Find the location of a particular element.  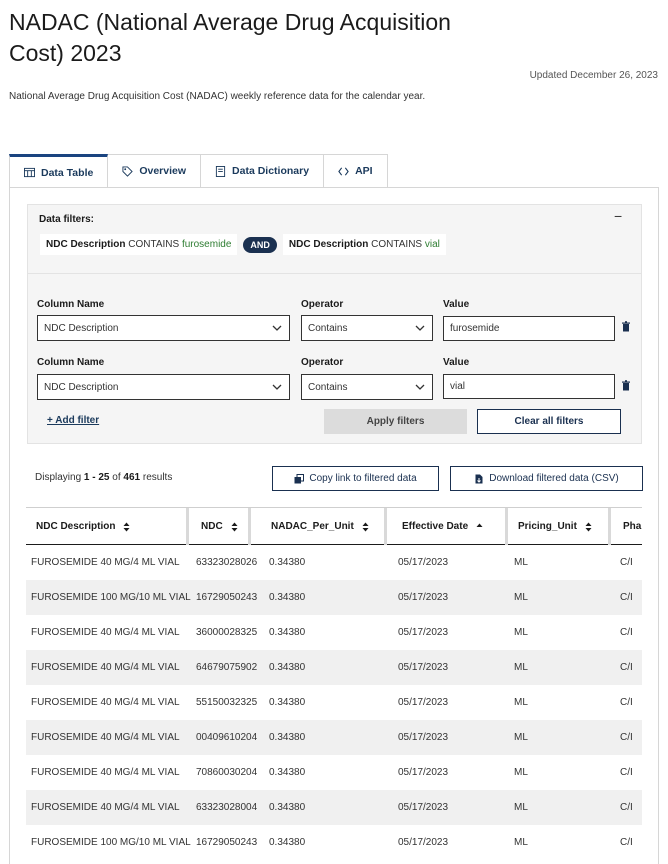

table-cell: 55150032325 is located at coordinates (227, 702).